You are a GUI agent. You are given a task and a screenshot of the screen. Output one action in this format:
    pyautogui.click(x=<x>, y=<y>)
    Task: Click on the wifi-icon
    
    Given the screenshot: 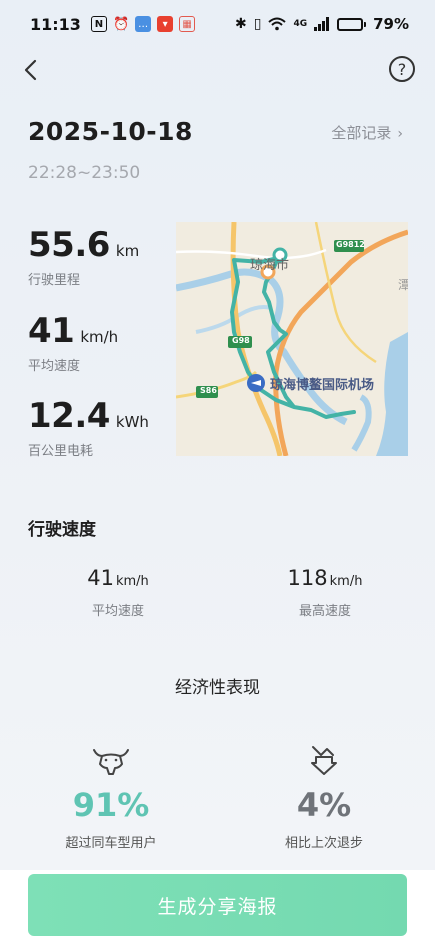 What is the action you would take?
    pyautogui.click(x=277, y=24)
    